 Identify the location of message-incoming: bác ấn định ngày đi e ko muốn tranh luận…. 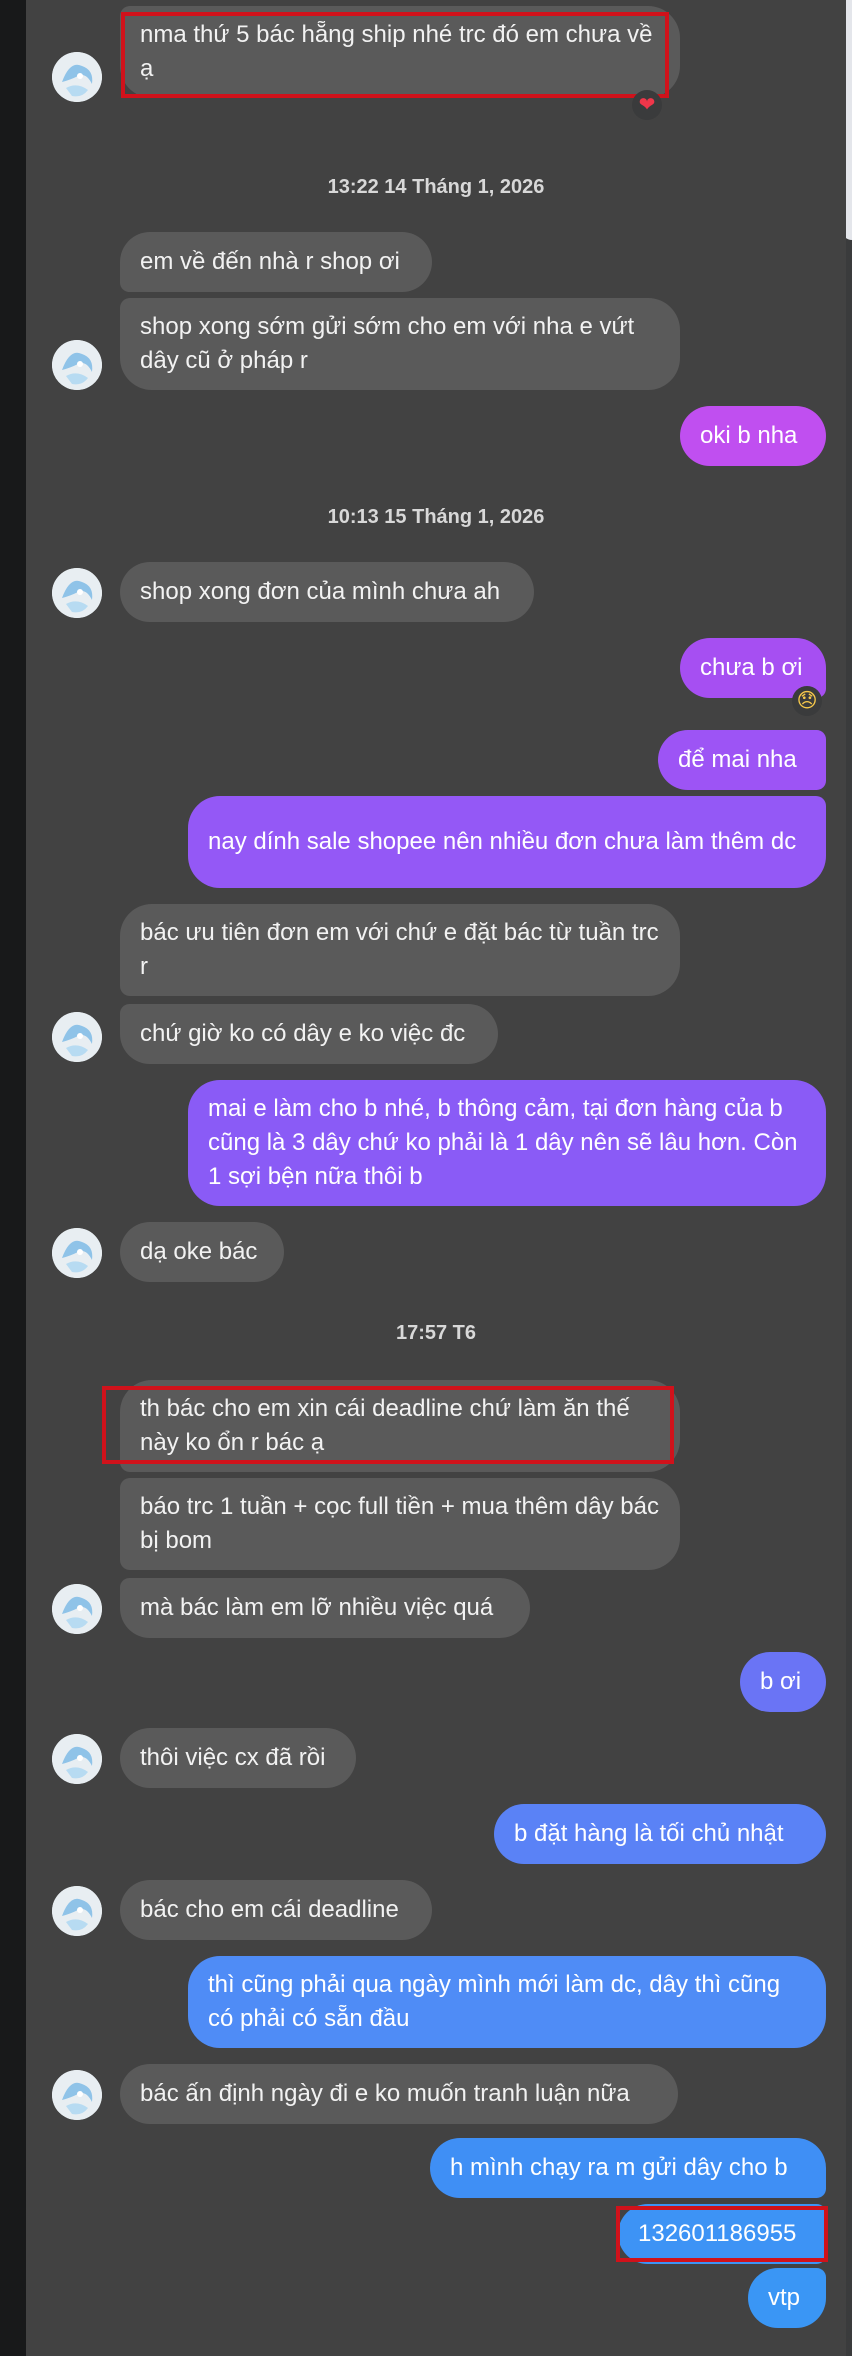
(399, 2094).